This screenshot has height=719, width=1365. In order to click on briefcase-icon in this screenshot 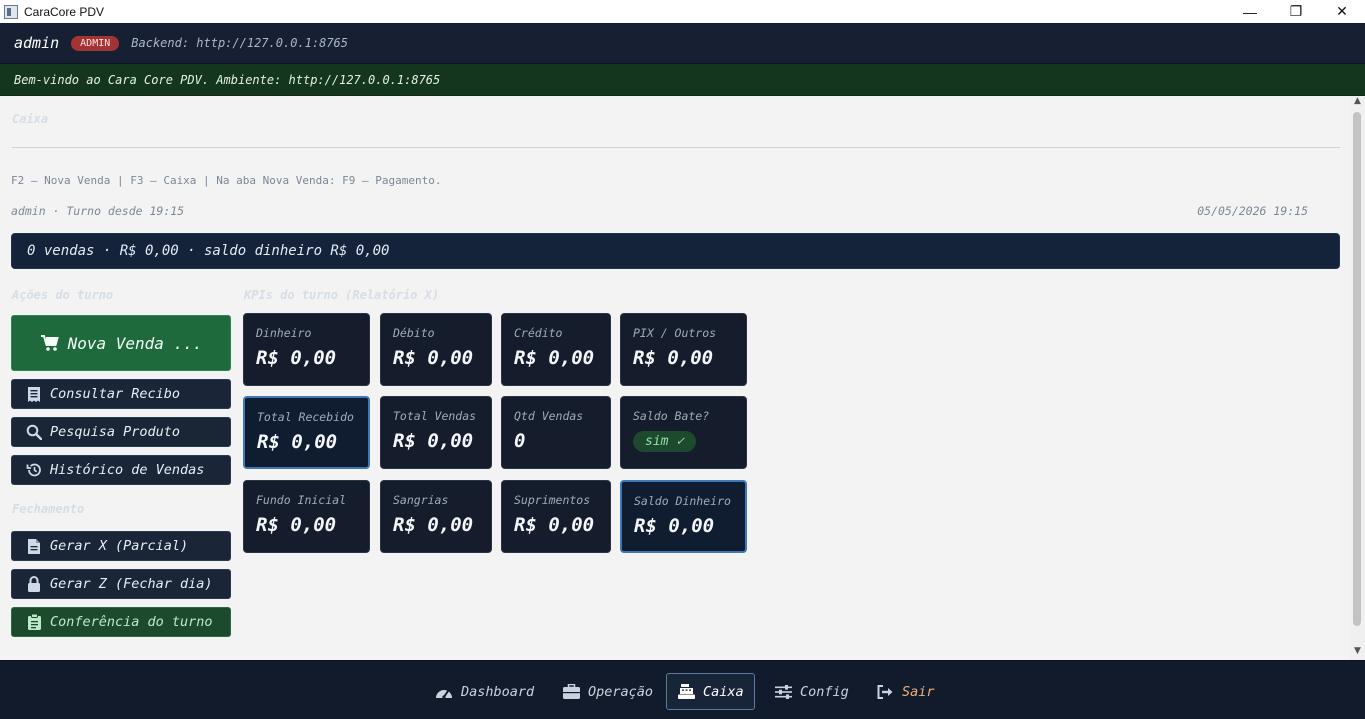, I will do `click(571, 692)`.